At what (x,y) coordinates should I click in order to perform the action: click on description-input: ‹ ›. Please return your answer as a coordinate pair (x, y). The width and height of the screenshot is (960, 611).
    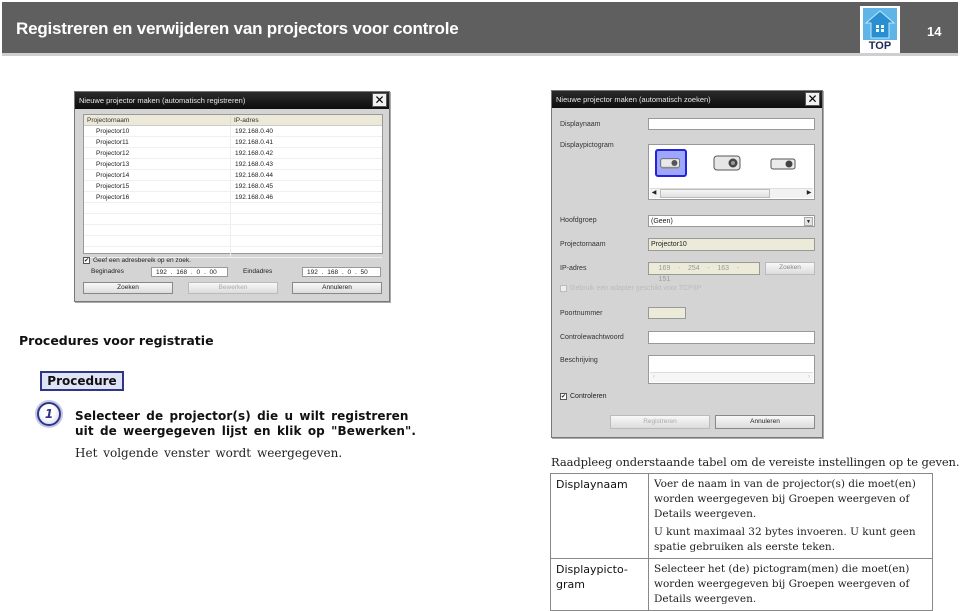
    Looking at the image, I should click on (731, 369).